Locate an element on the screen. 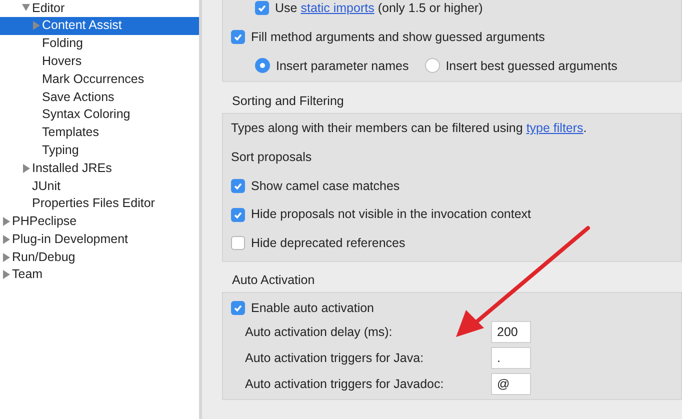 The width and height of the screenshot is (682, 419). filter-note: Types along with their members can be filtered using type filters. is located at coordinates (409, 128).